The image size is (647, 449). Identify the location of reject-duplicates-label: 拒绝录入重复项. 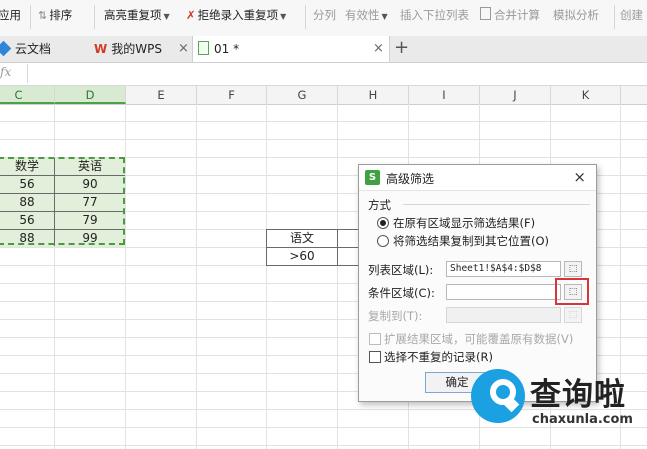
(238, 15).